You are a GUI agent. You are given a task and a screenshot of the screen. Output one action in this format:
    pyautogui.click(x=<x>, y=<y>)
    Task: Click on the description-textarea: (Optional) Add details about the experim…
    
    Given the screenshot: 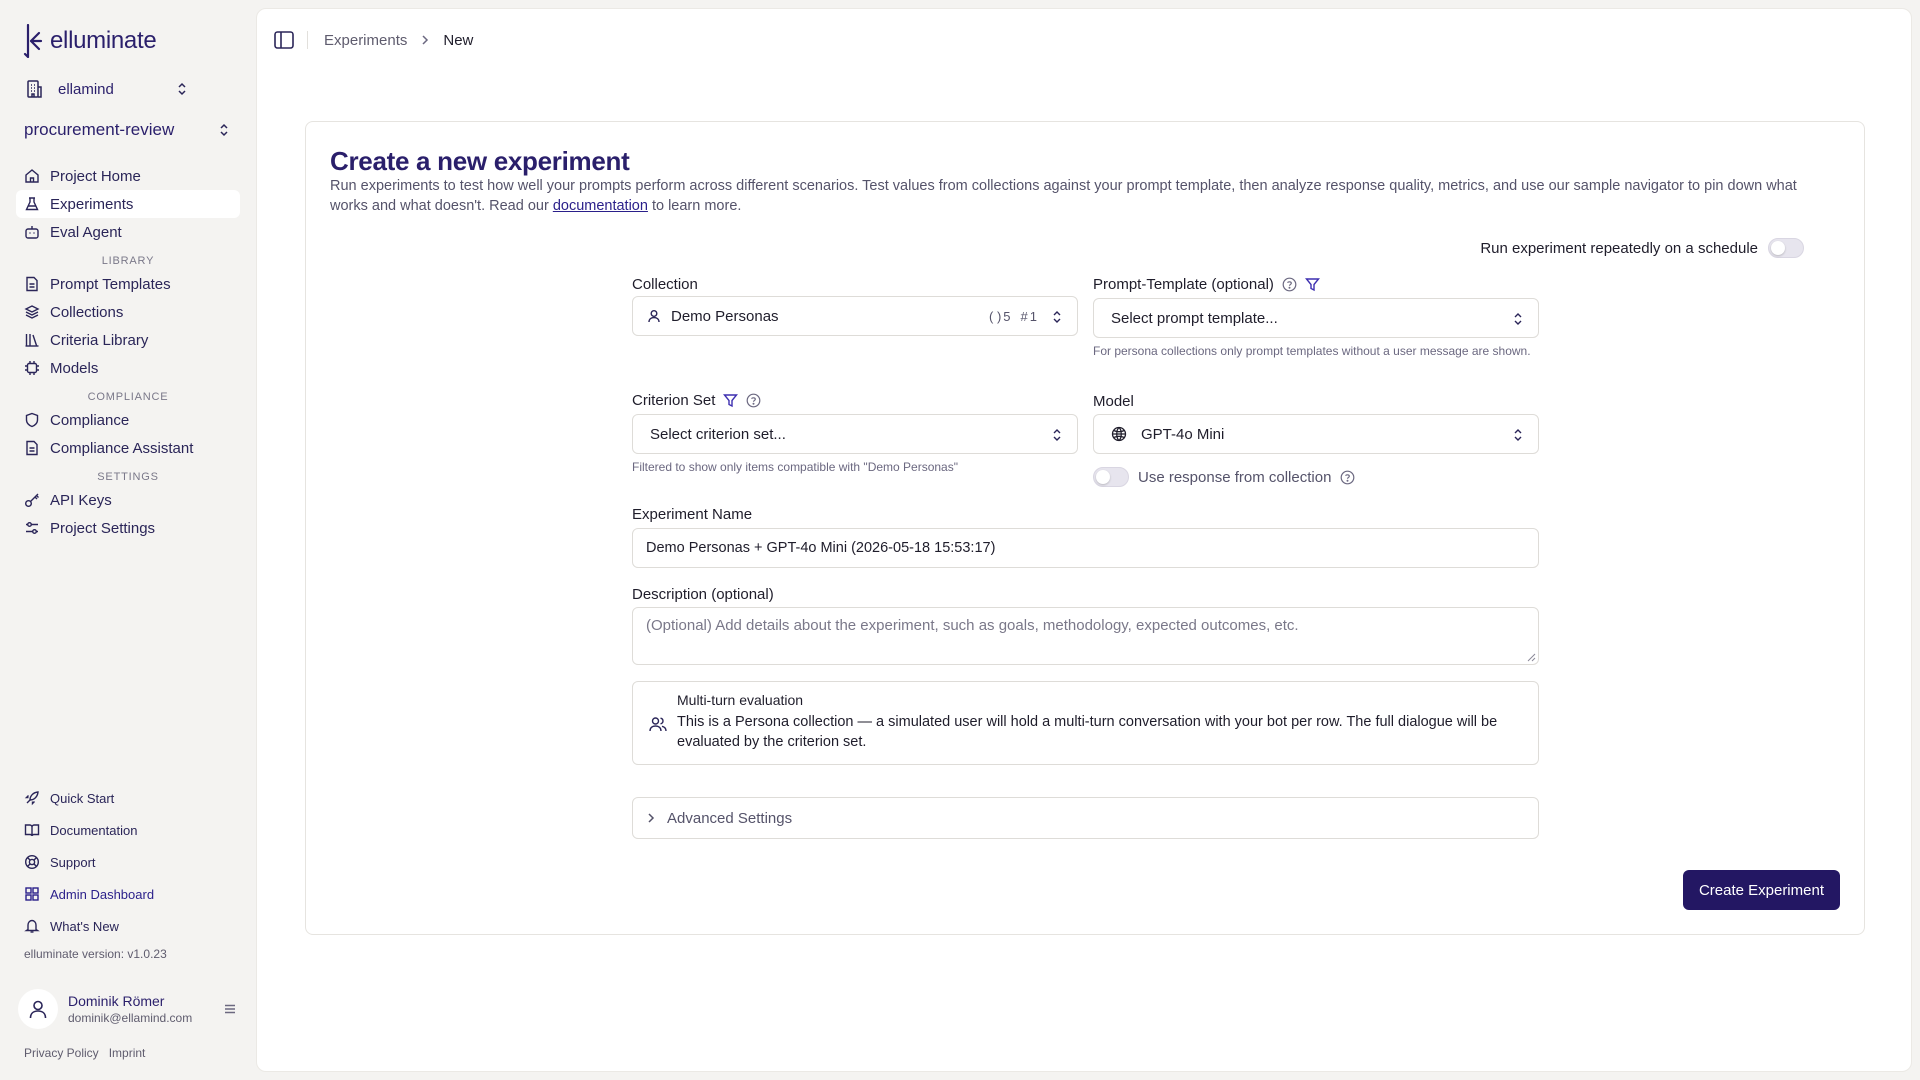 What is the action you would take?
    pyautogui.click(x=1085, y=636)
    